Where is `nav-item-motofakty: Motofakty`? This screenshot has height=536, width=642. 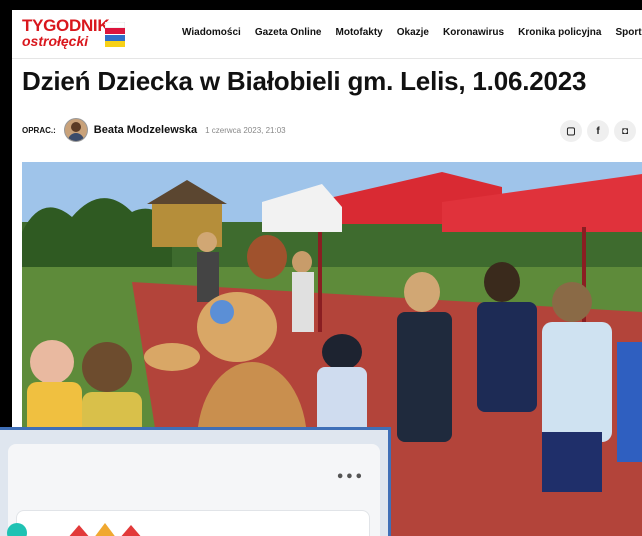 nav-item-motofakty: Motofakty is located at coordinates (359, 32).